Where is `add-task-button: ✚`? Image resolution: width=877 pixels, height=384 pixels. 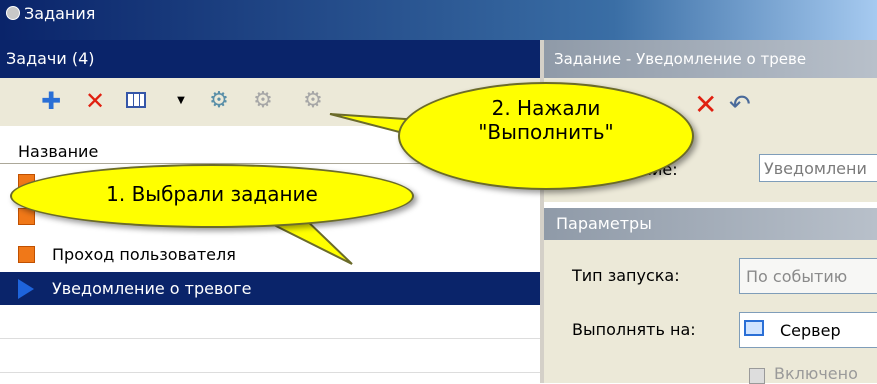
add-task-button: ✚ is located at coordinates (51, 101).